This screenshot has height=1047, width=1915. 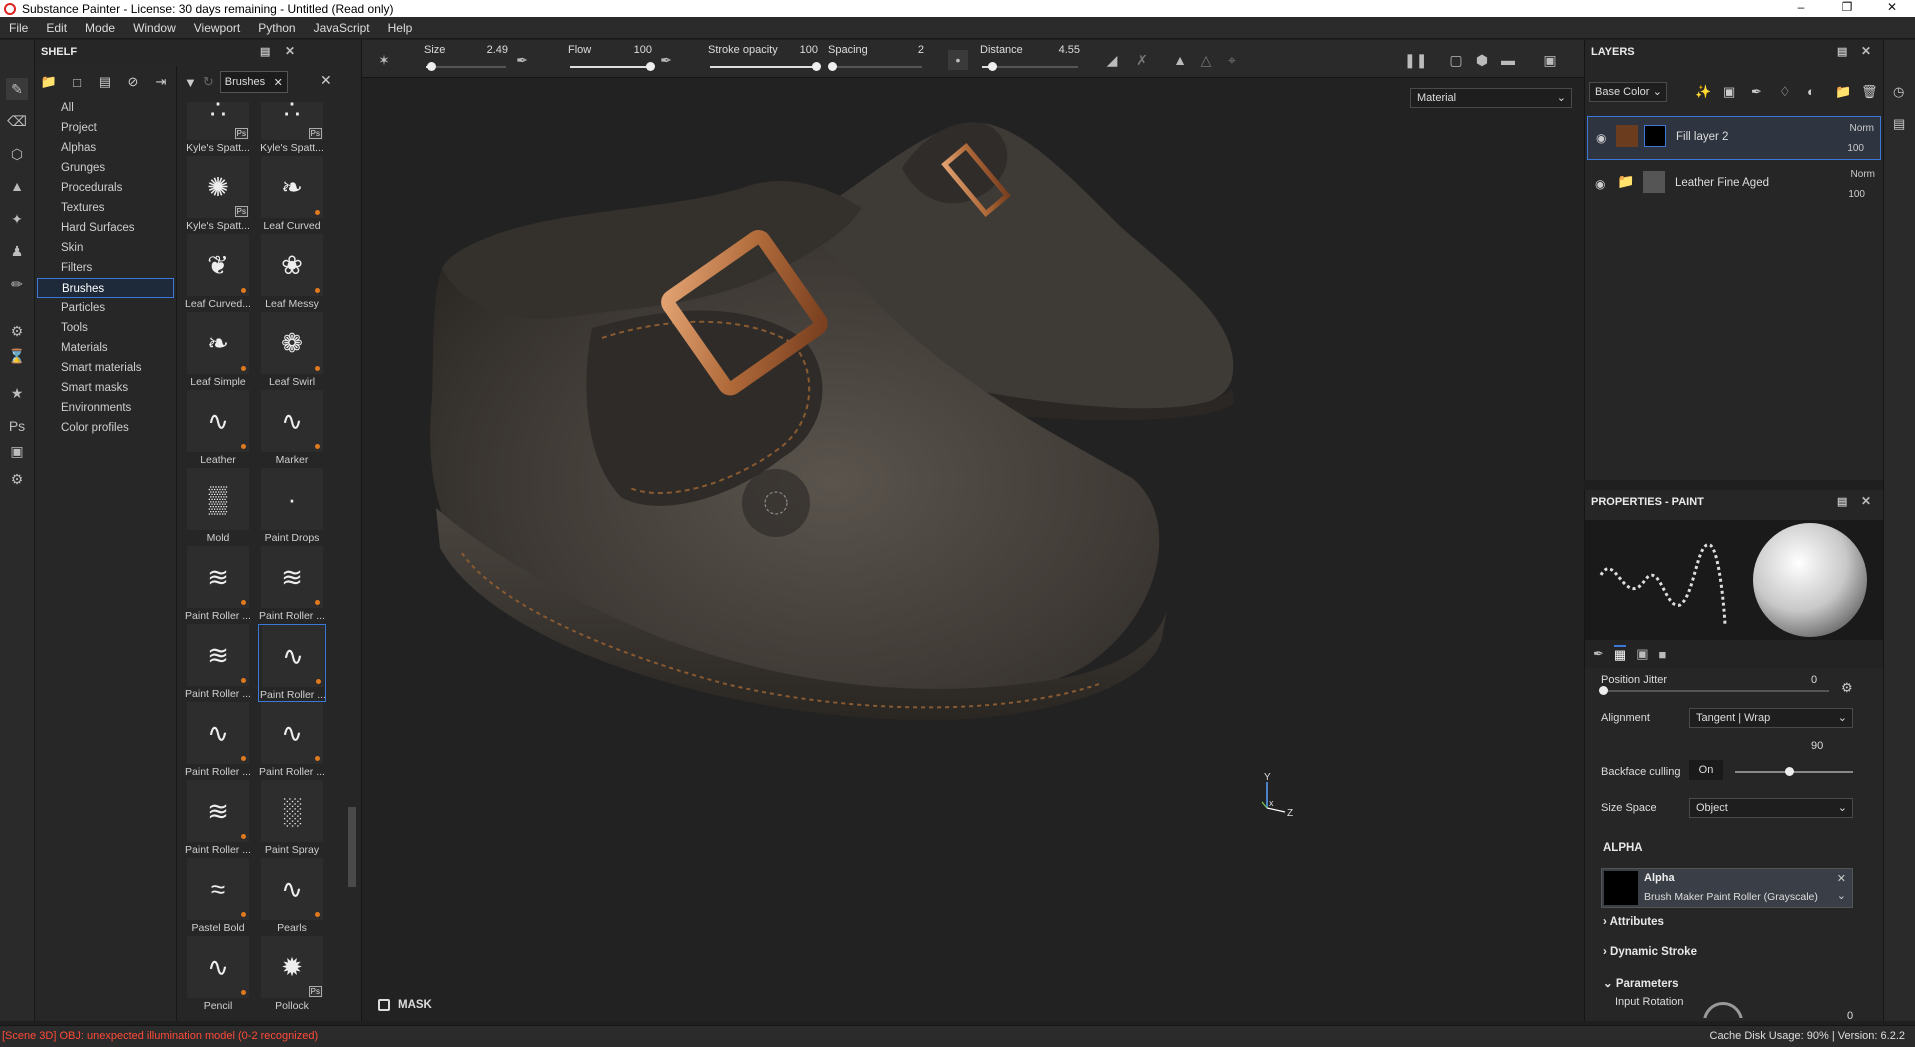 What do you see at coordinates (1142, 60) in the screenshot?
I see `symmetry-disabled-icon: ✗` at bounding box center [1142, 60].